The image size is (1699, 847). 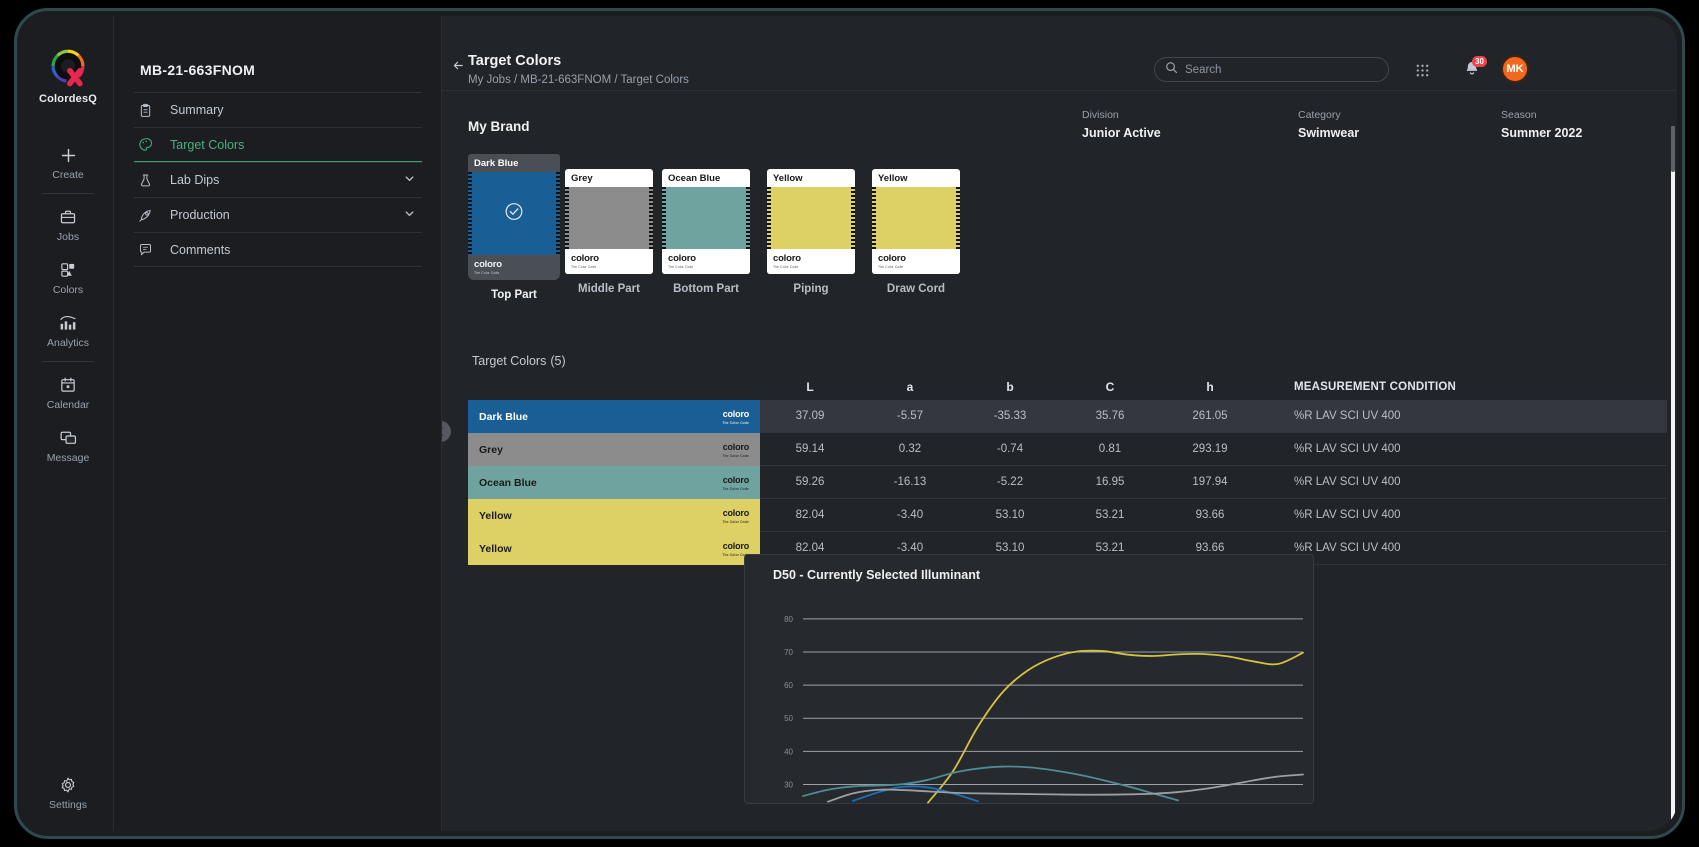 I want to click on table-header-h: h, so click(x=1210, y=387).